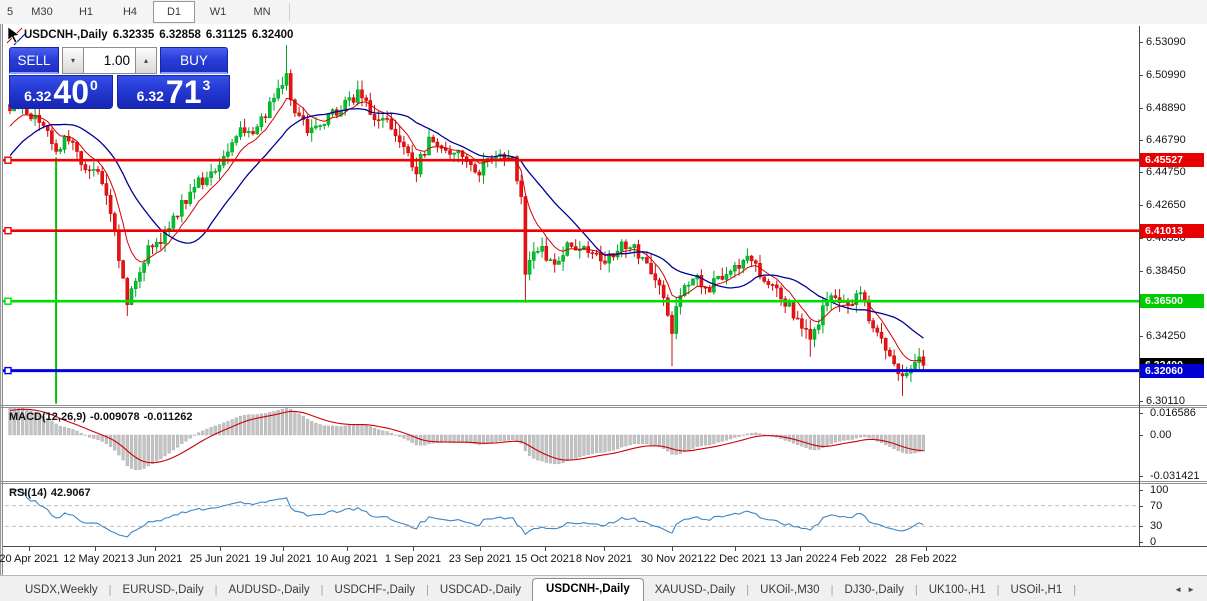  I want to click on date-label: 19 Jul 2021, so click(283, 559).